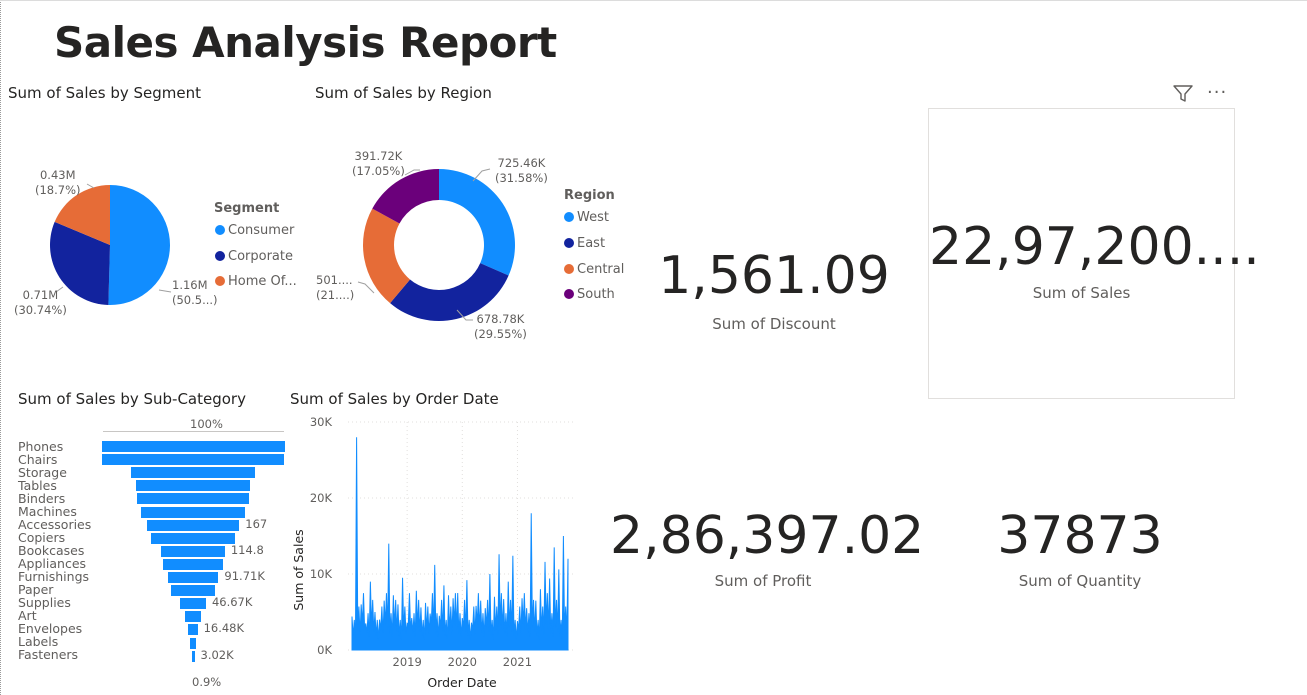  Describe the element at coordinates (195, 292) in the screenshot. I see `segment-label-consumer: 1.16M (50.5...)` at that location.